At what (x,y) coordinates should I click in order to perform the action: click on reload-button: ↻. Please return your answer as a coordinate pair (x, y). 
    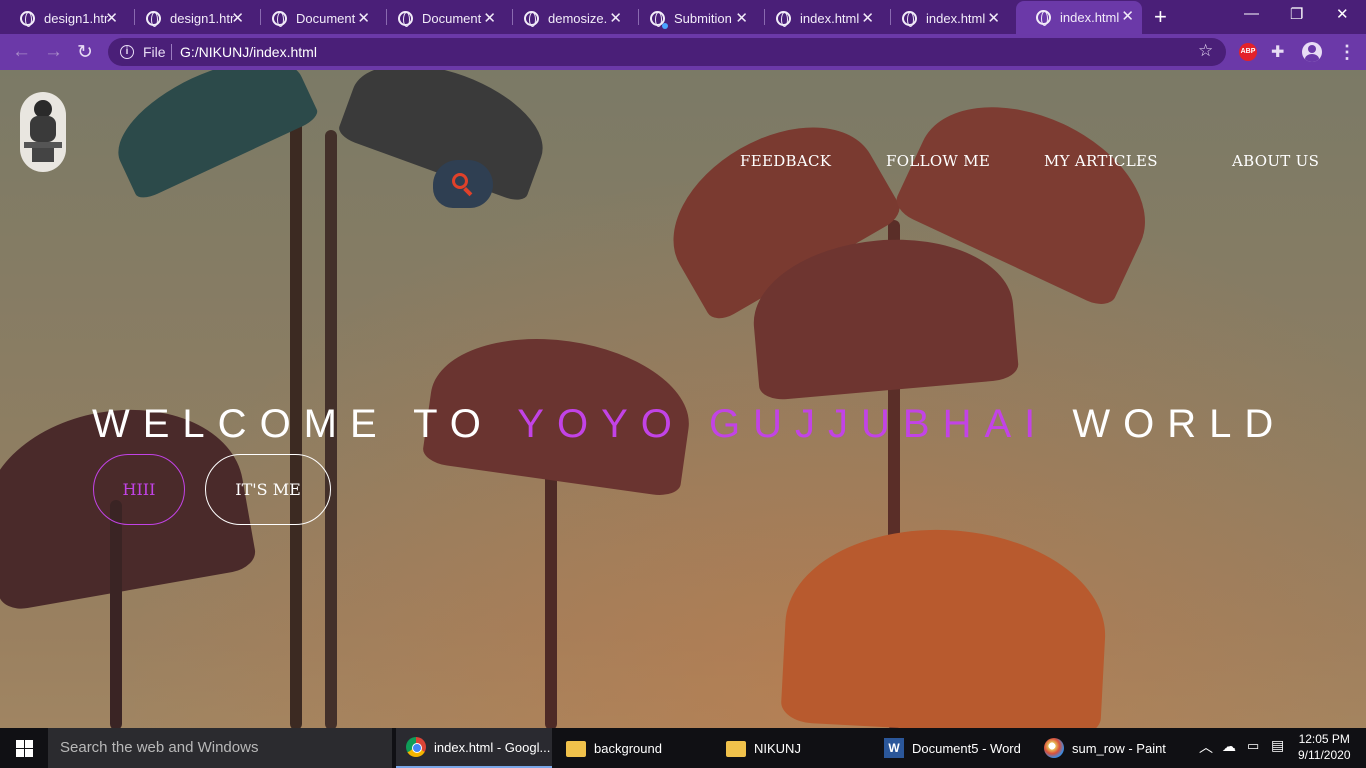
    Looking at the image, I should click on (85, 52).